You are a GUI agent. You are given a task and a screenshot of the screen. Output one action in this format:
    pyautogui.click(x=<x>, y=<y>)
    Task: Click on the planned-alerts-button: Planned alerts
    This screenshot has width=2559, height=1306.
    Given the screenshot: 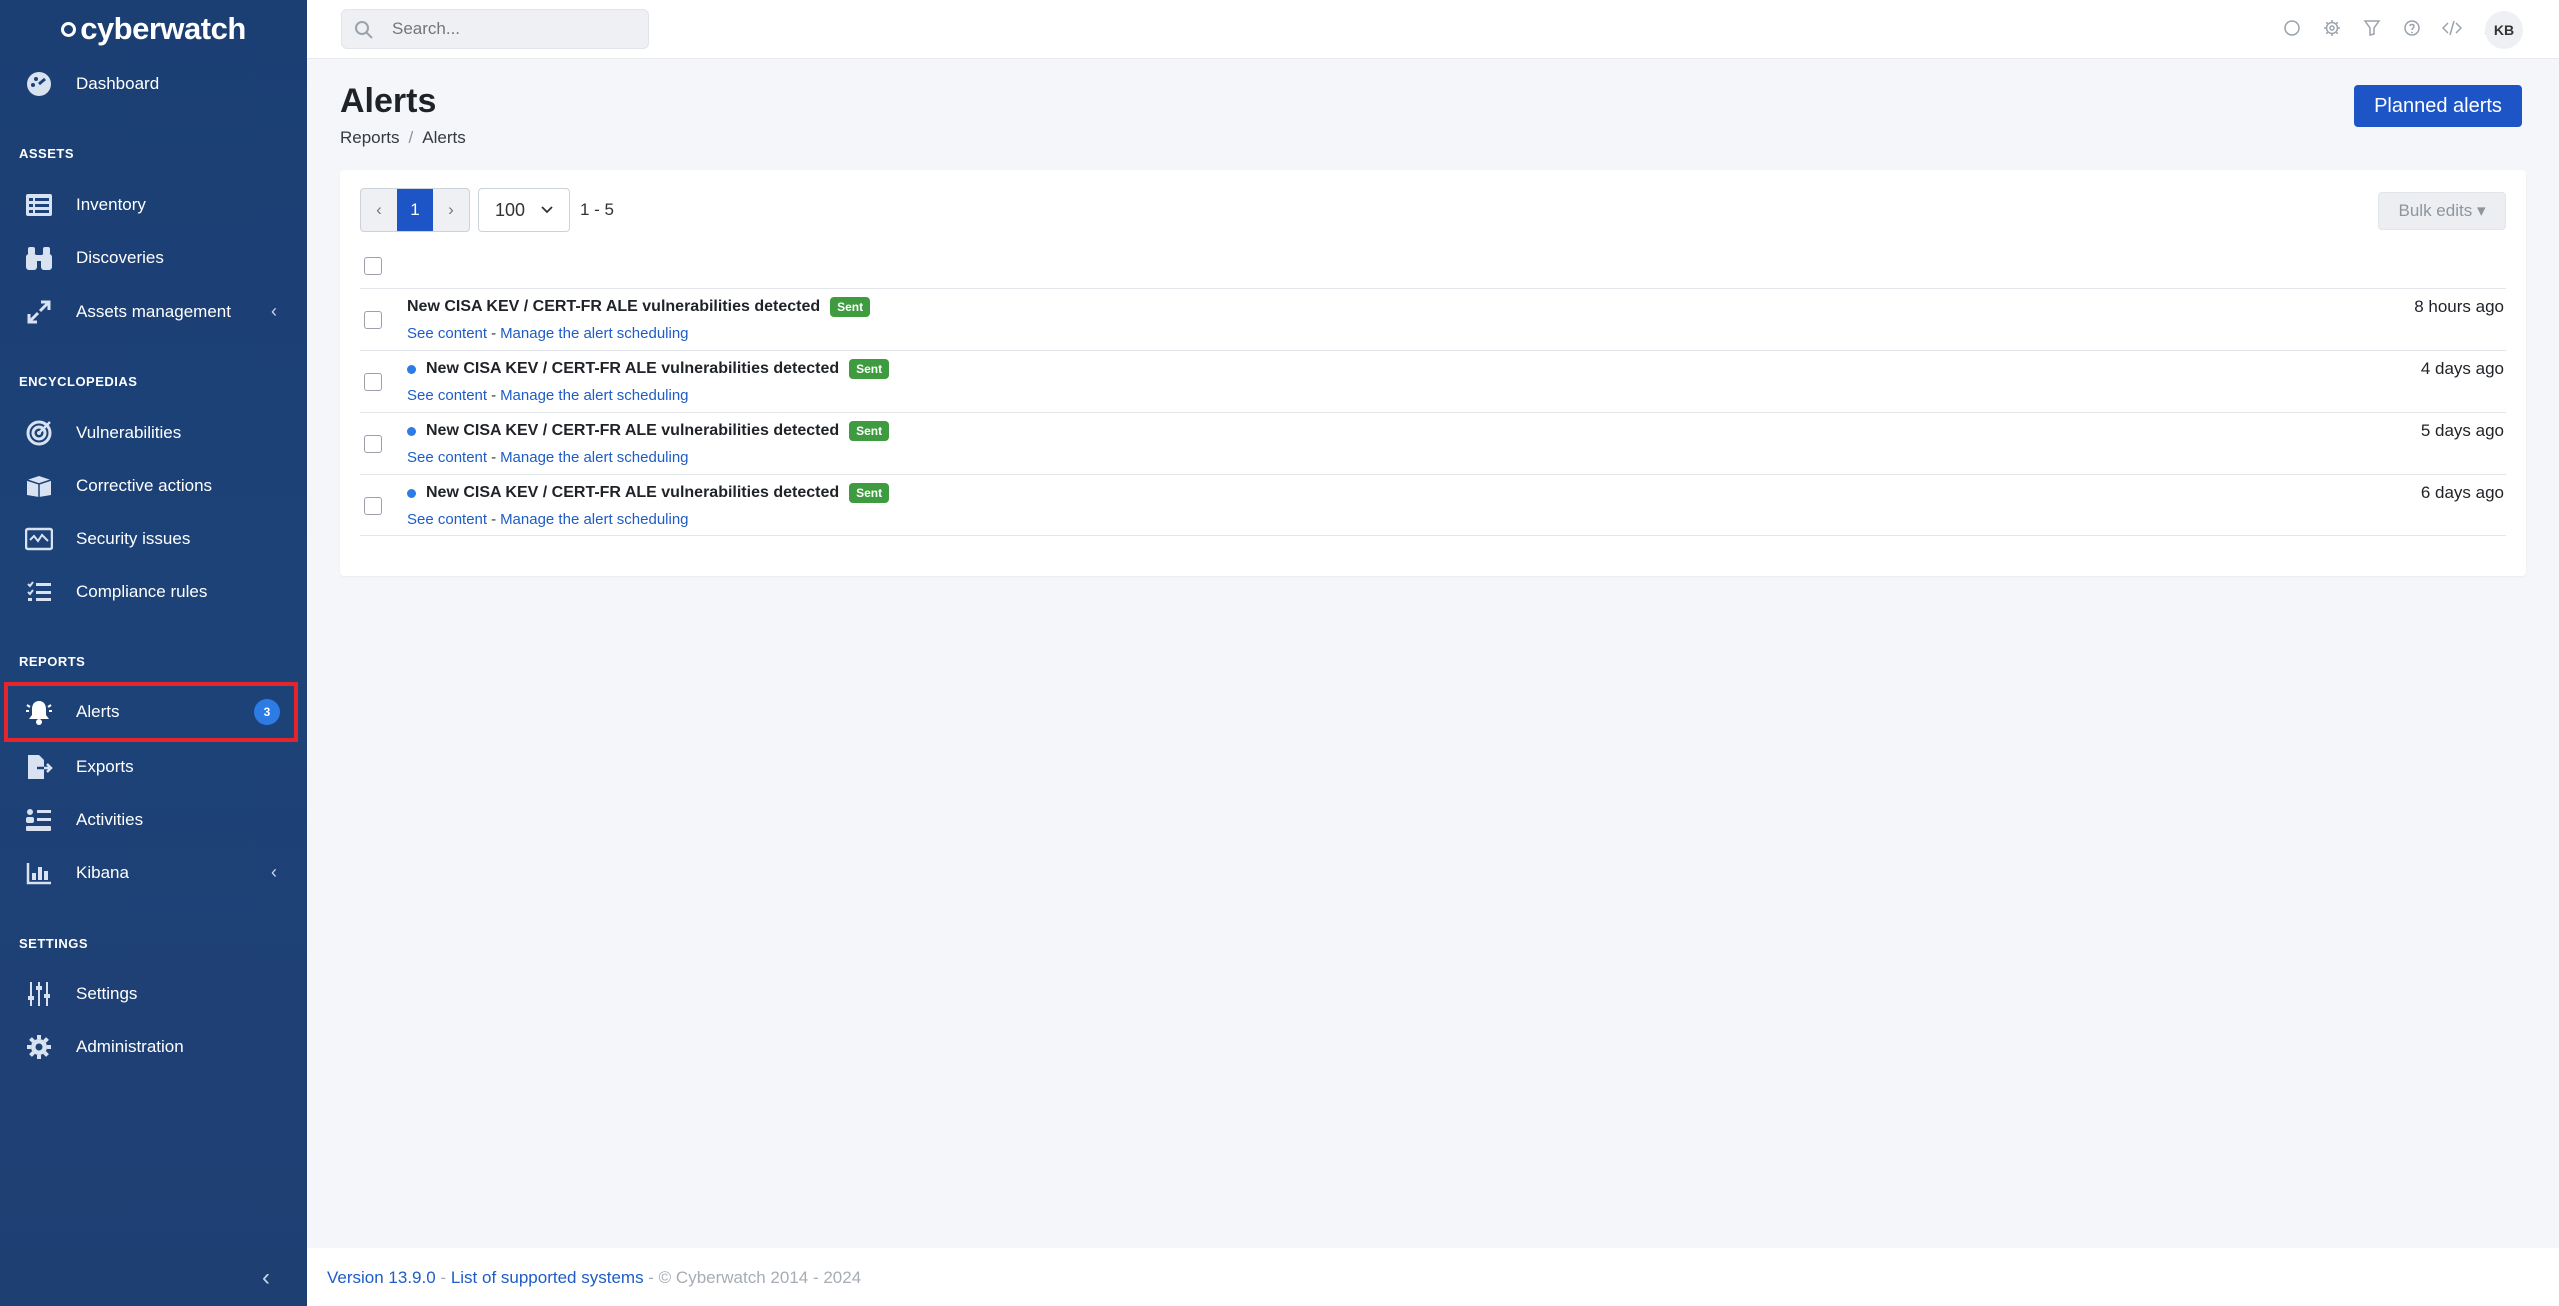 What is the action you would take?
    pyautogui.click(x=2438, y=106)
    